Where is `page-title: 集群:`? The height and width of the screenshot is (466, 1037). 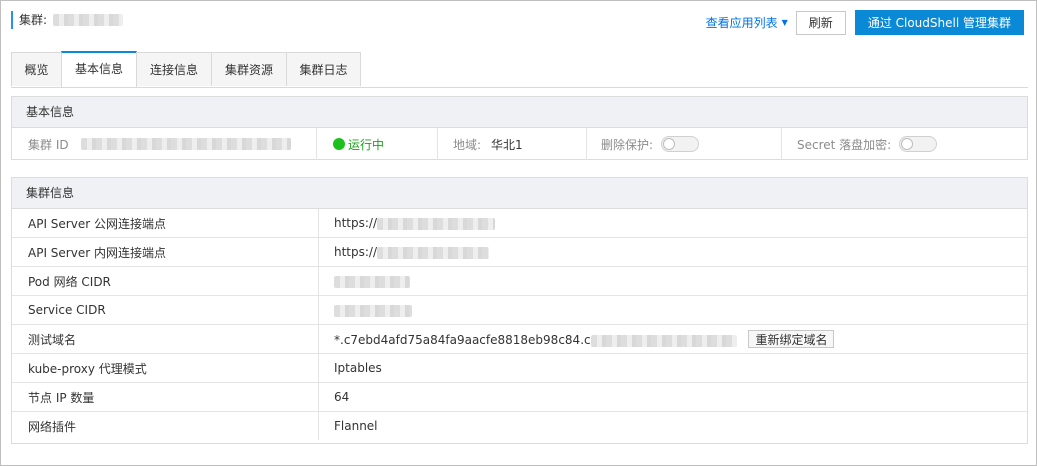 page-title: 集群: is located at coordinates (67, 20).